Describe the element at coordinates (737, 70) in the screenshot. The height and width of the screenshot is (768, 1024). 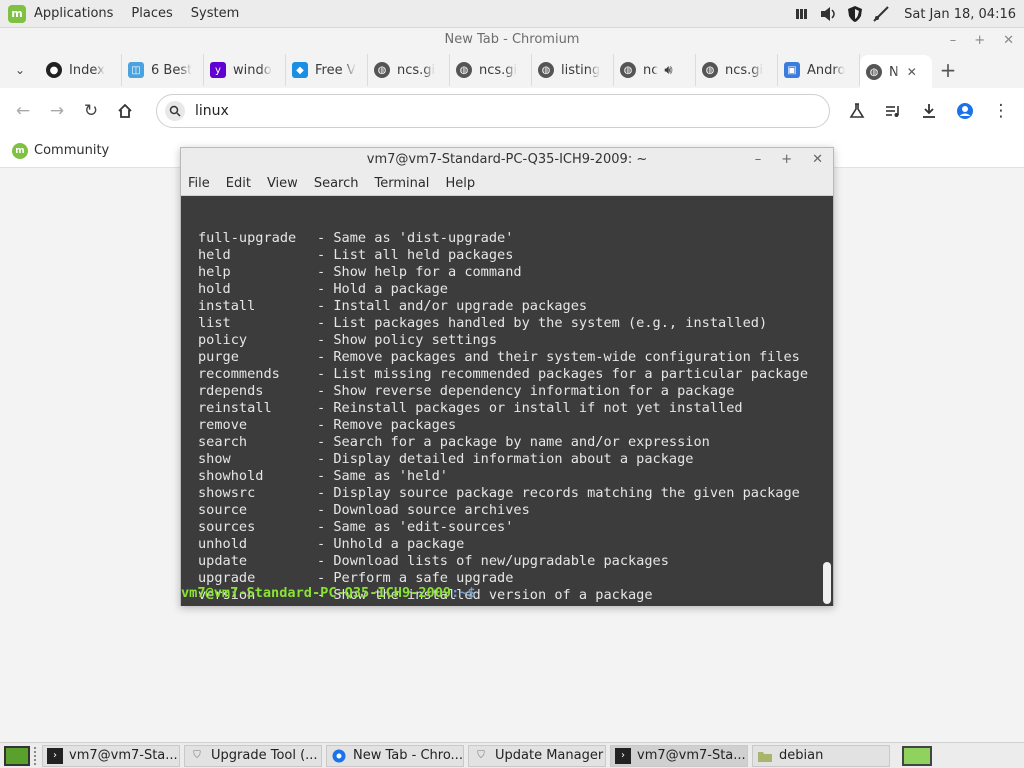
I see `tab-ncs-3: ◍ ncs.gi` at that location.